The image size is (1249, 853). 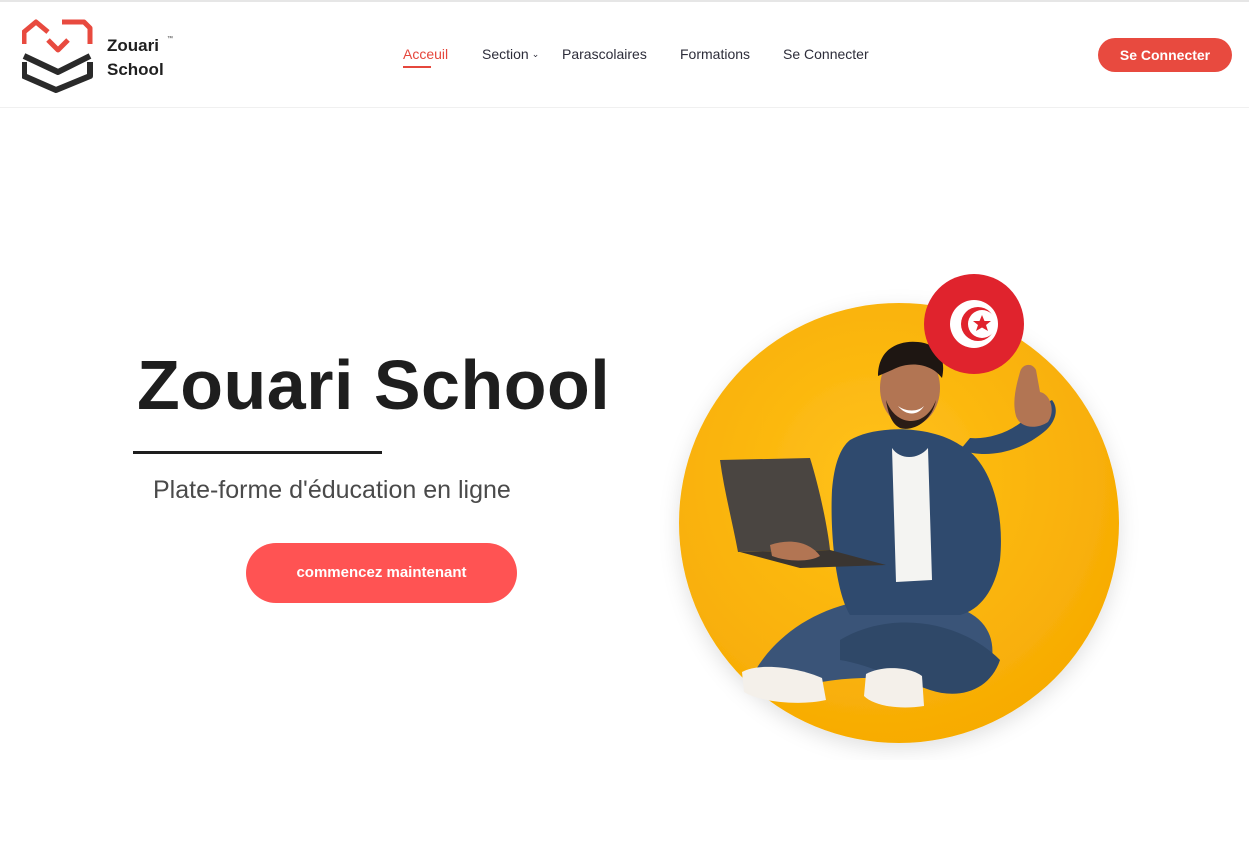 What do you see at coordinates (974, 324) in the screenshot?
I see `tunisia-flag-icon` at bounding box center [974, 324].